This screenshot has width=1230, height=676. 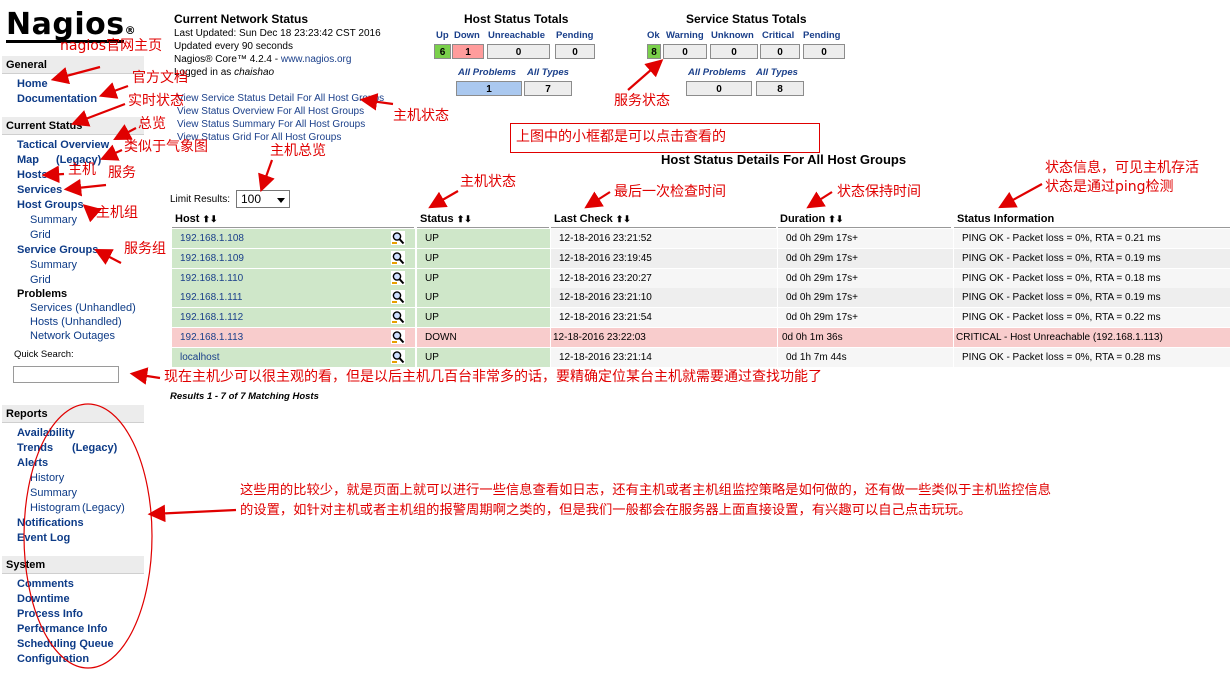 What do you see at coordinates (28, 160) in the screenshot?
I see `nav-map: Map` at bounding box center [28, 160].